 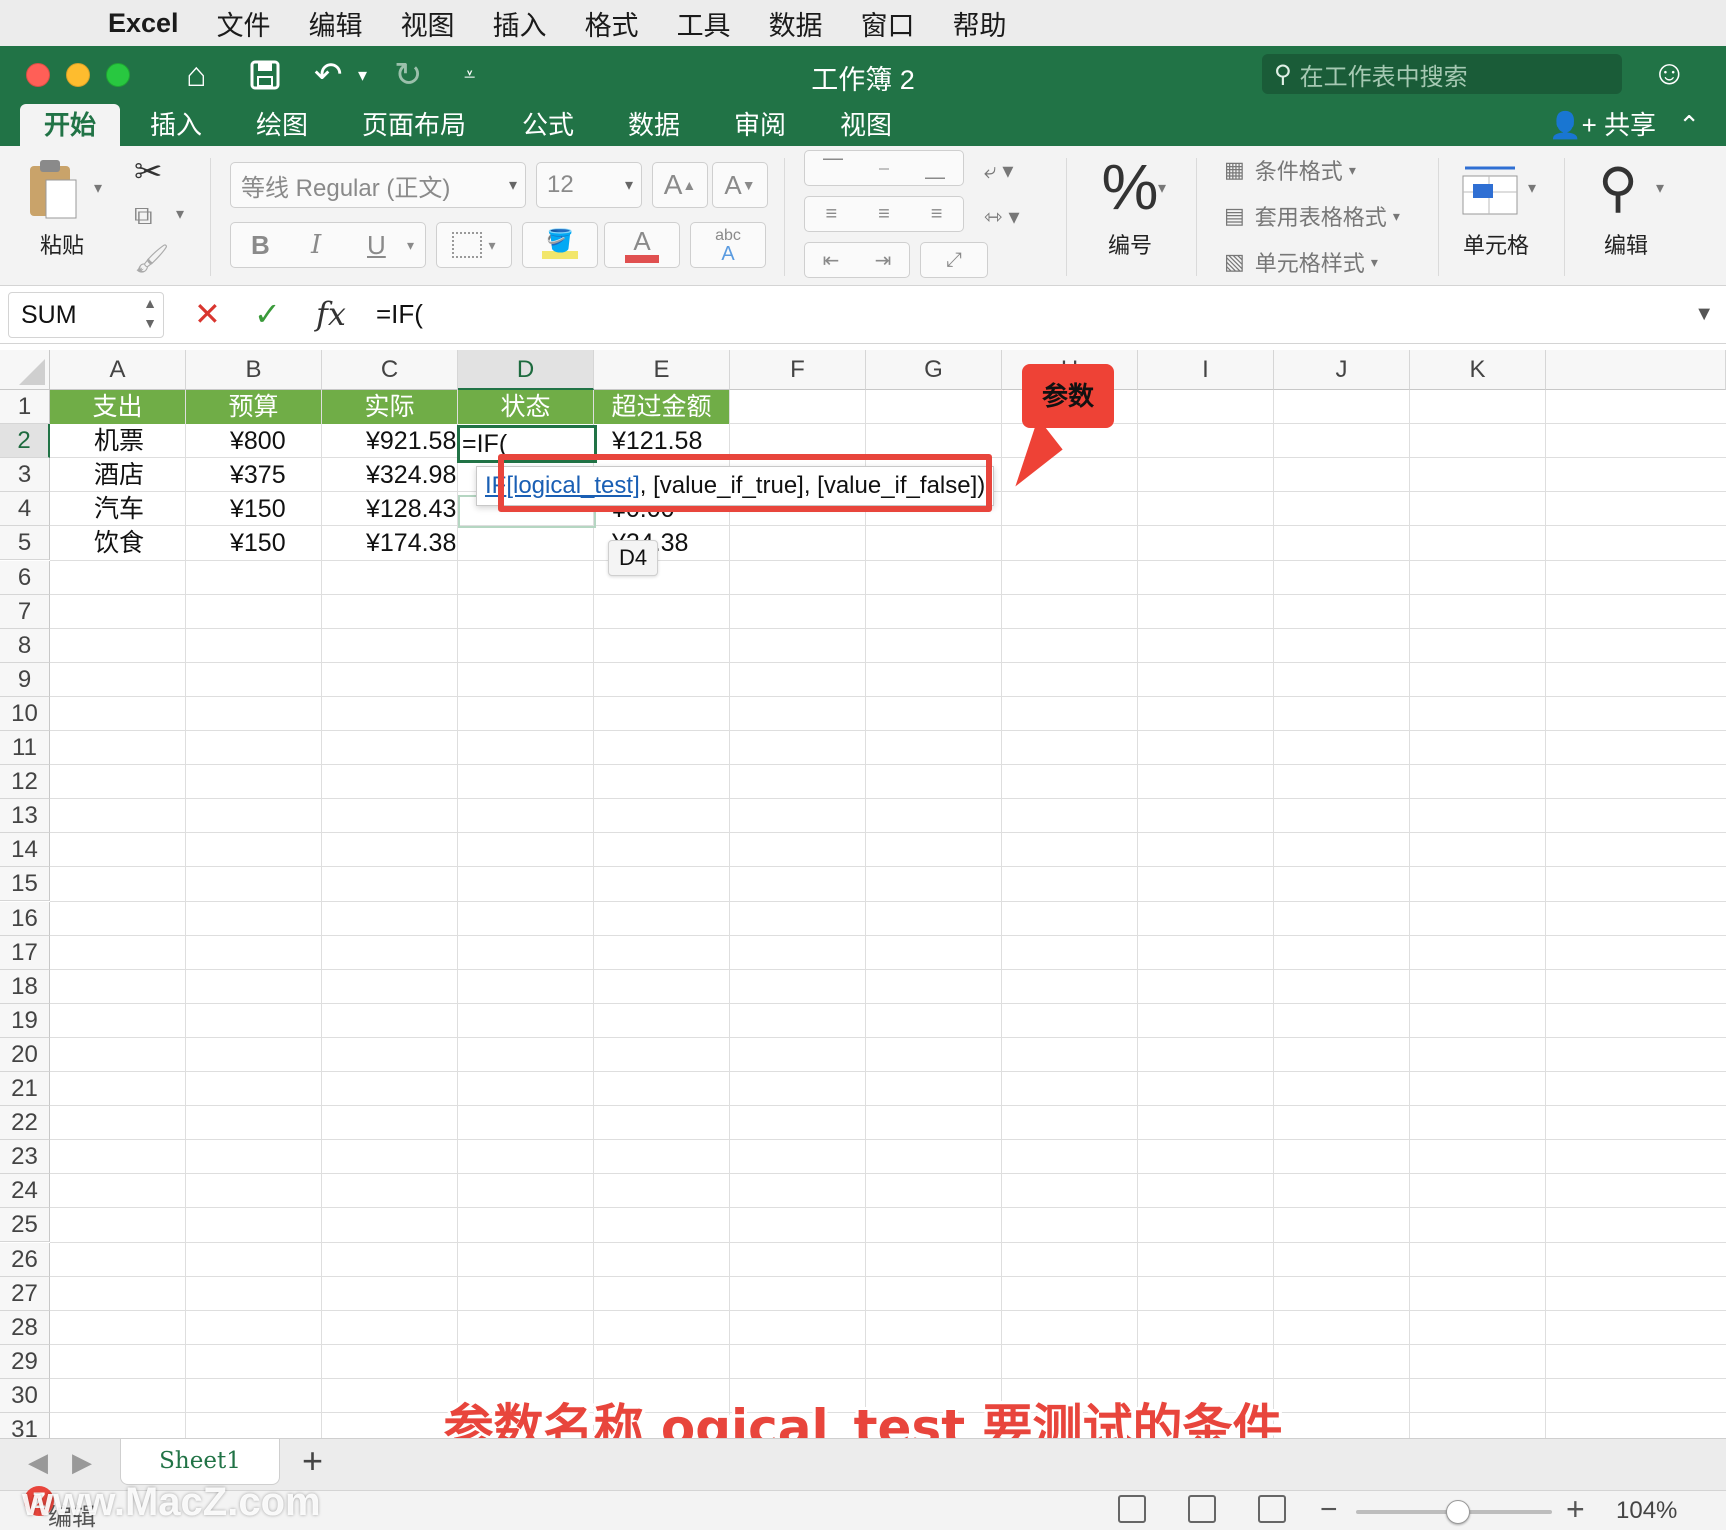 What do you see at coordinates (25, 611) in the screenshot?
I see `row-header-7: 7` at bounding box center [25, 611].